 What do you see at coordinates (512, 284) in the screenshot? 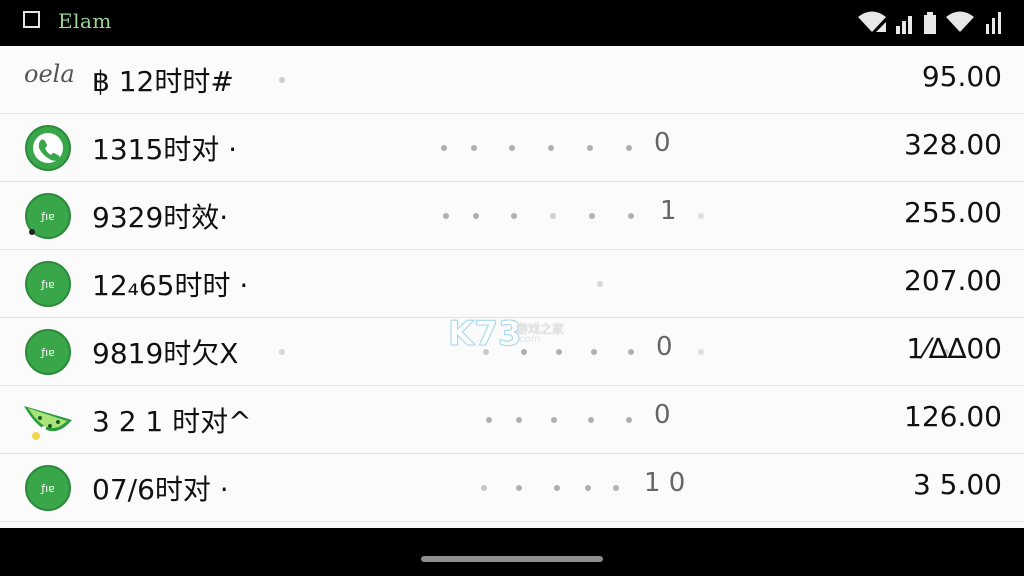
I see `list-item: ƒıɐ 12₄65时时 · 207.00` at bounding box center [512, 284].